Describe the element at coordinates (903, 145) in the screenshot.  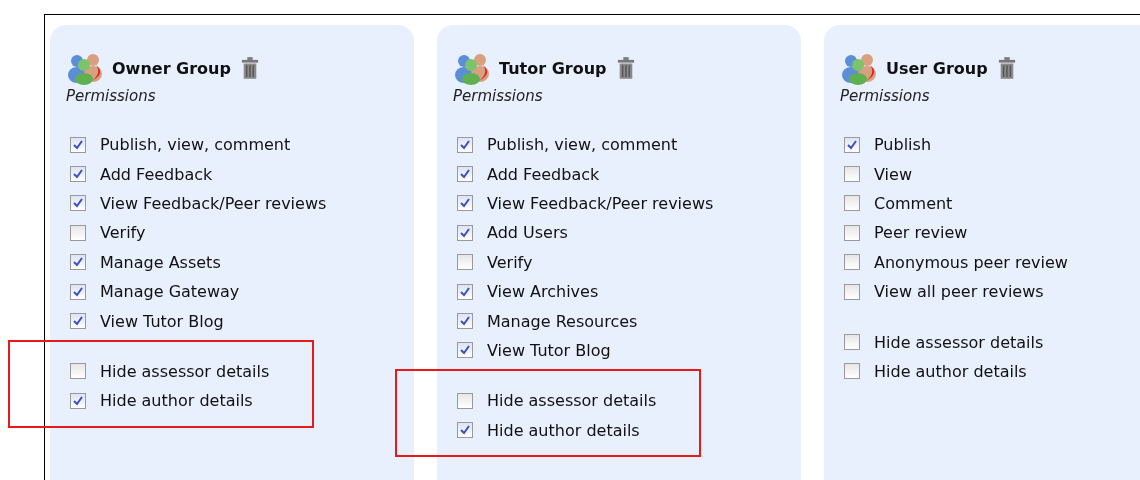
I see `permission-label: Publish` at that location.